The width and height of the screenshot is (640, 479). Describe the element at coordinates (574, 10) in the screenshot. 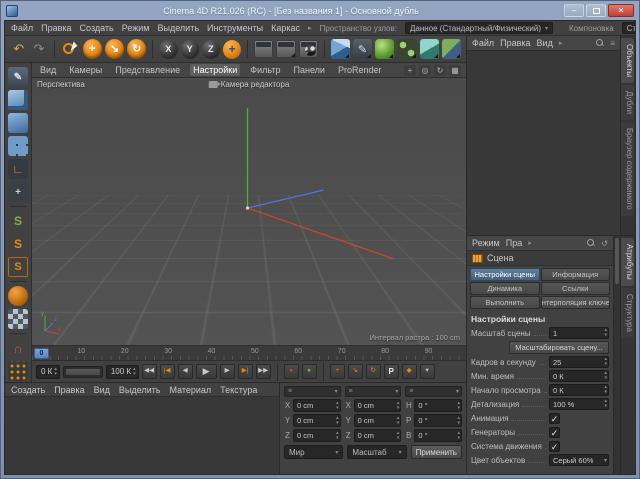

I see `minimize-button: –` at that location.